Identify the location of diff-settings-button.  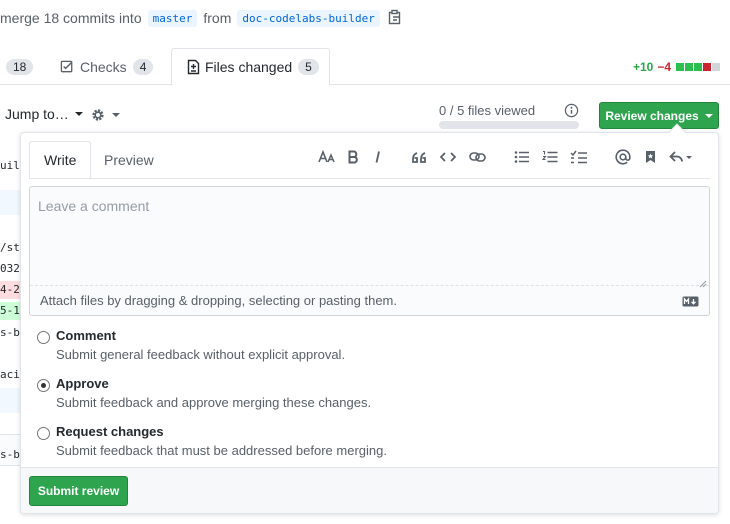
(105, 115).